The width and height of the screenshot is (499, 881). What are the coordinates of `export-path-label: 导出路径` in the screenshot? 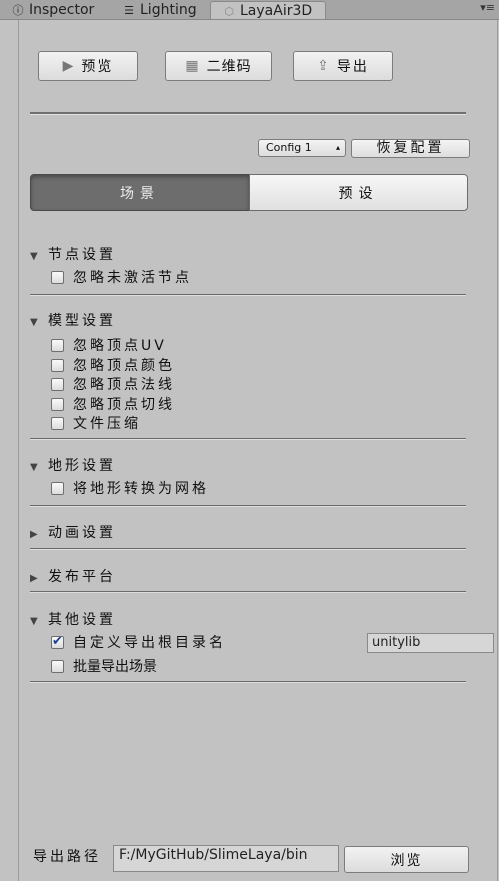 It's located at (67, 857).